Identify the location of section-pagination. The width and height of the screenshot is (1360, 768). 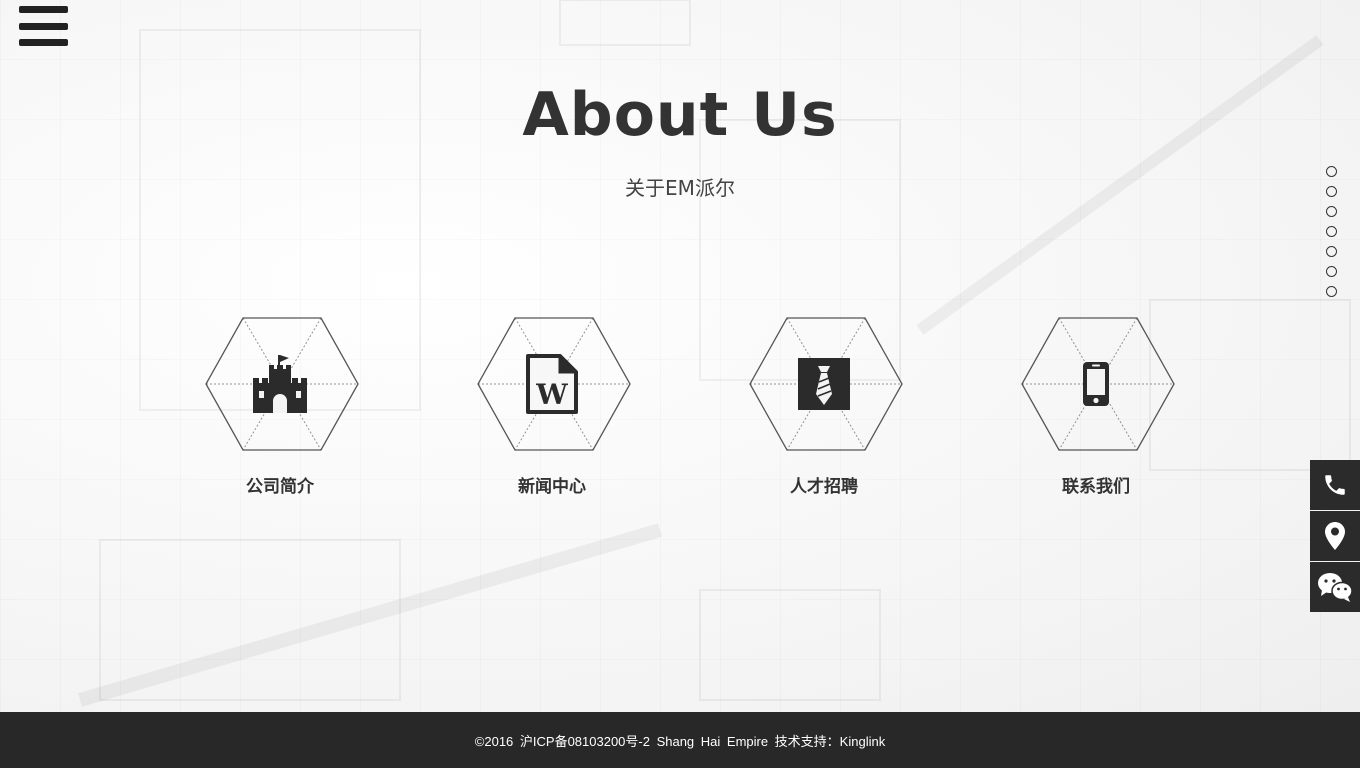
(1332, 236).